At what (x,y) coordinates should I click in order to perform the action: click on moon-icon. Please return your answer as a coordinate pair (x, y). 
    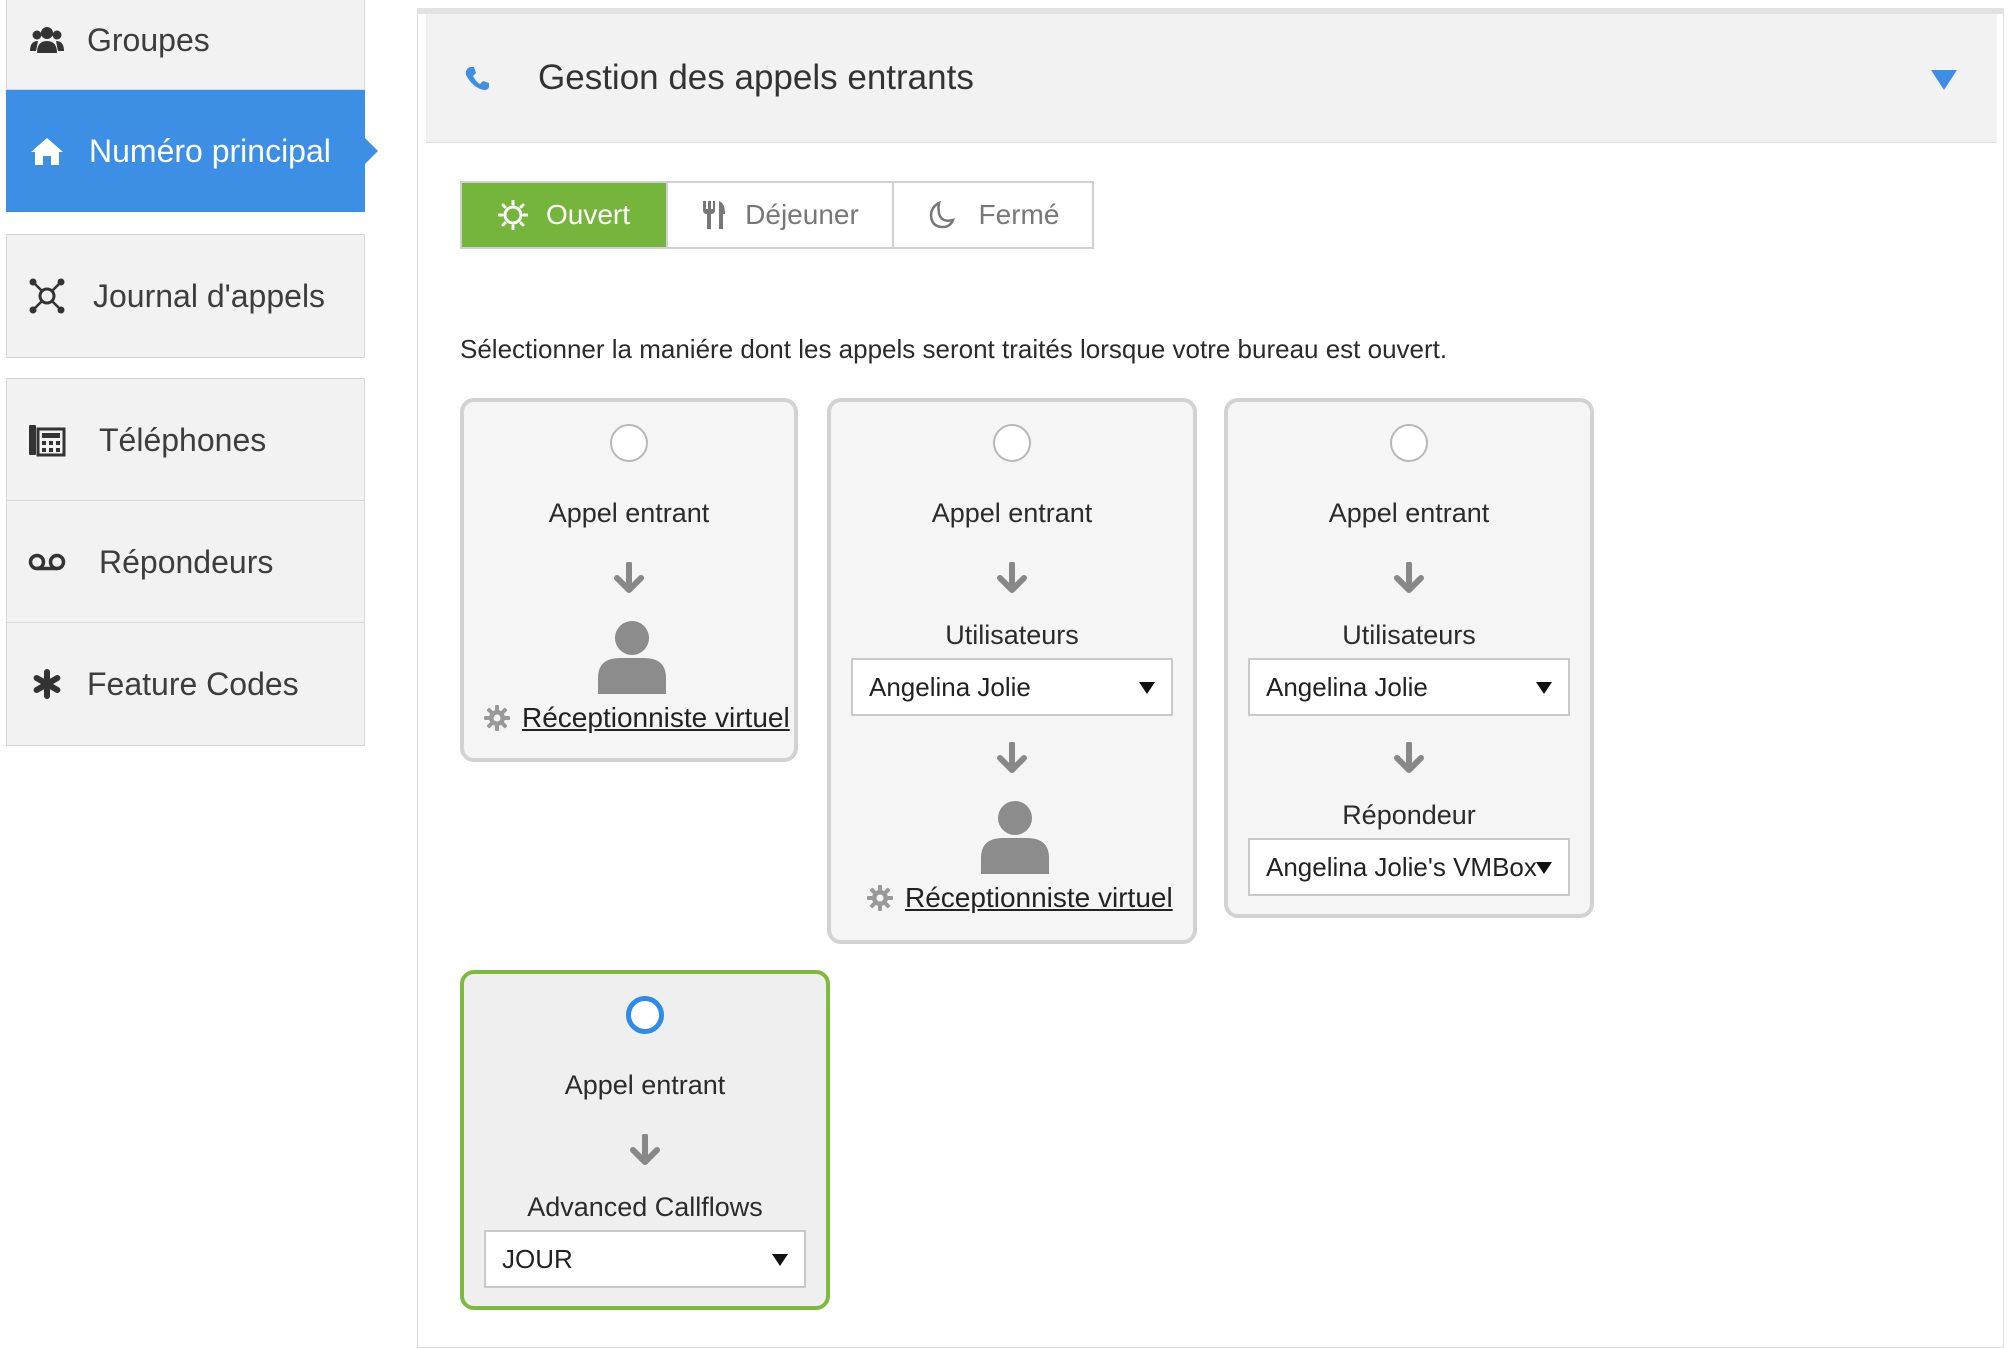
    Looking at the image, I should click on (941, 215).